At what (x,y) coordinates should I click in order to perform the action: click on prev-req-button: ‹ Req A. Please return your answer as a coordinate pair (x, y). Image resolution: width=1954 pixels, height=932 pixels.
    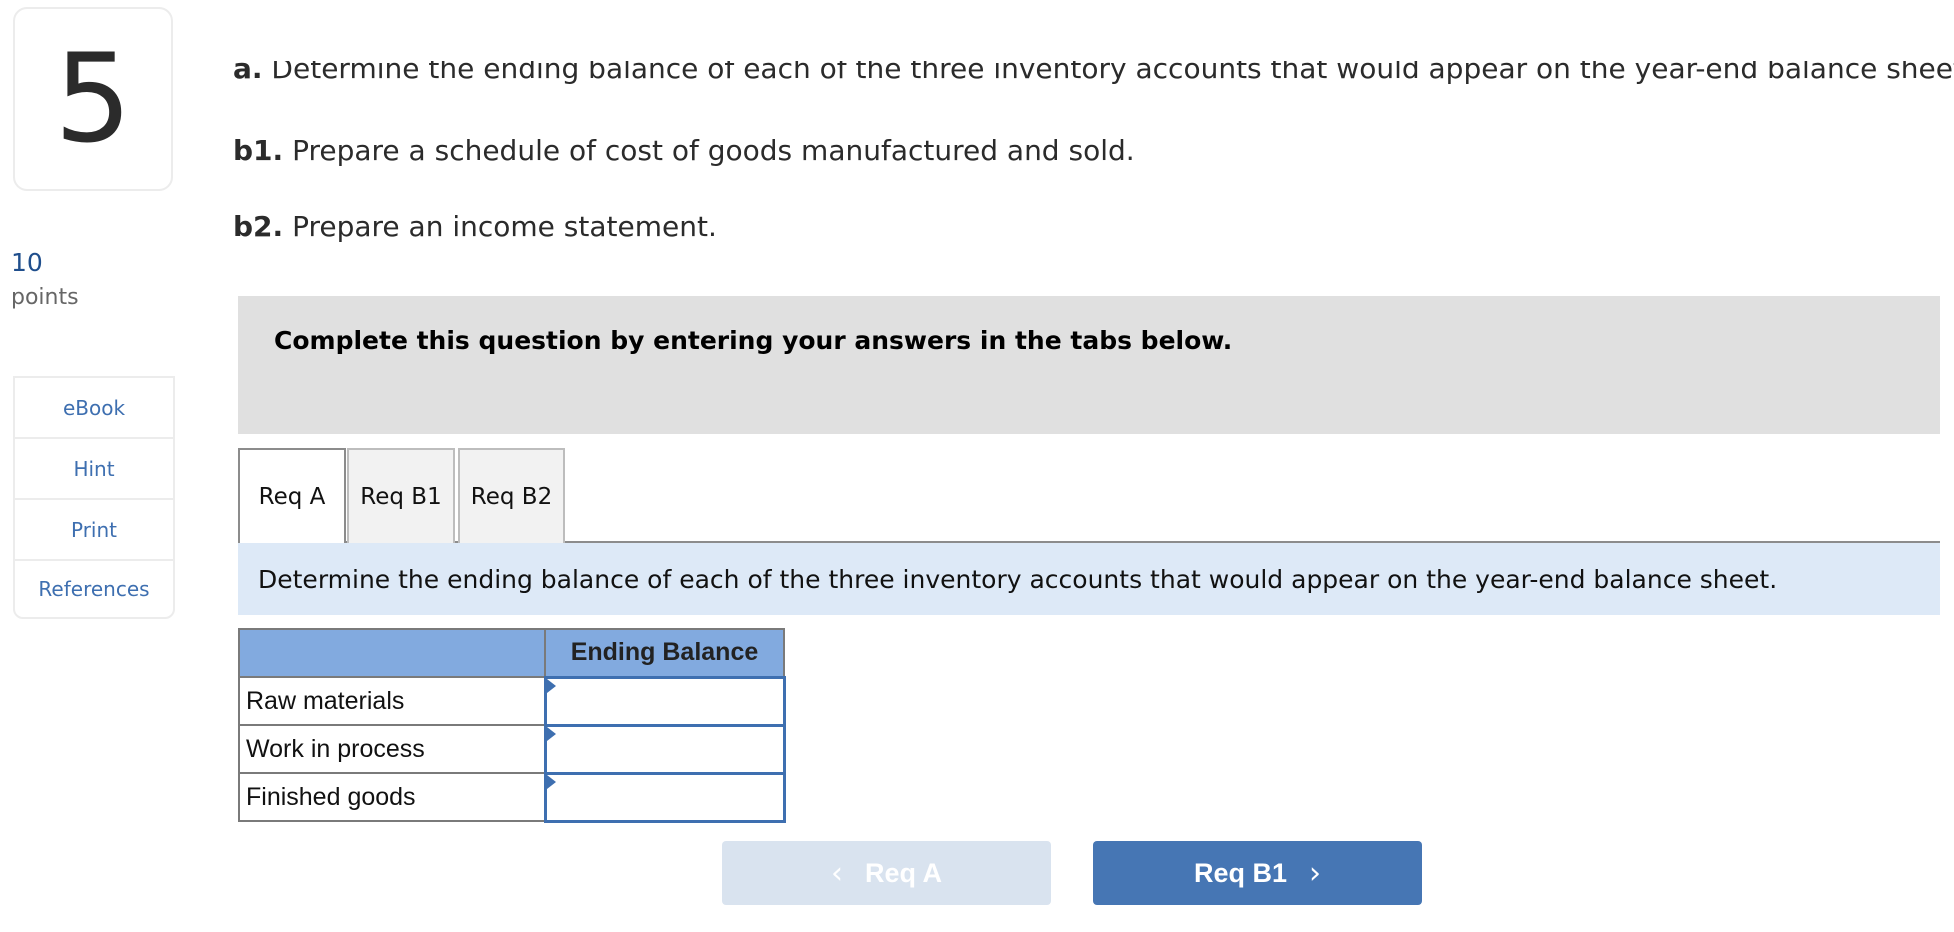
    Looking at the image, I should click on (886, 873).